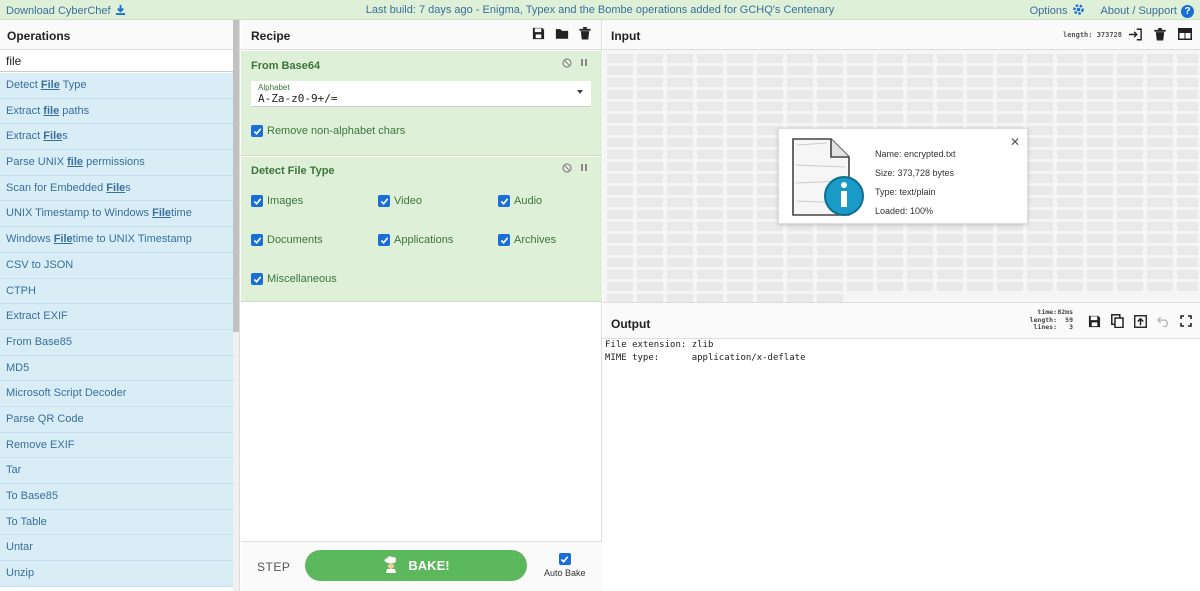 This screenshot has width=1200, height=591. I want to click on recipe-footer: STEP BAKE! Auto Bake, so click(421, 566).